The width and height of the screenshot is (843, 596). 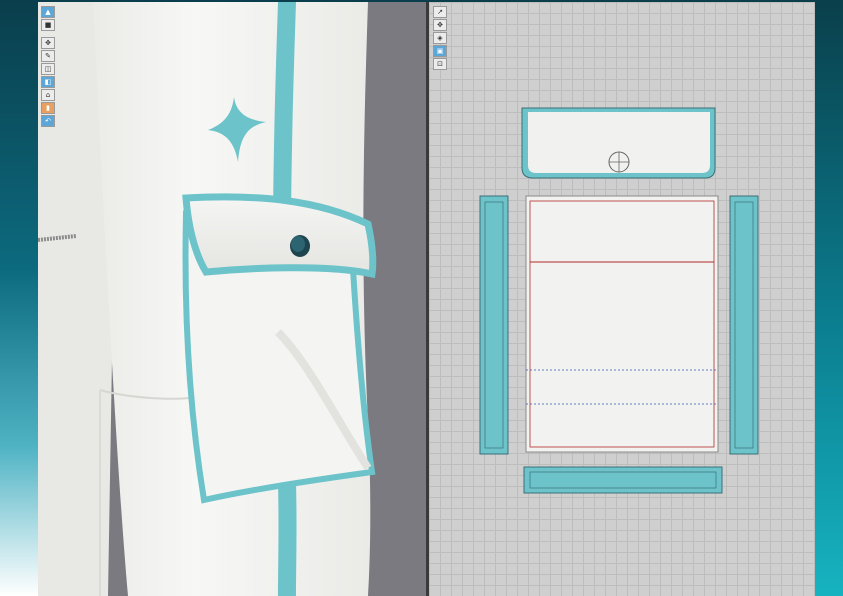 I want to click on toolbar-3d: ▲ ■ ✥ ✎ ◫ ◧ ⌂ ▮ ↶, so click(x=48, y=66).